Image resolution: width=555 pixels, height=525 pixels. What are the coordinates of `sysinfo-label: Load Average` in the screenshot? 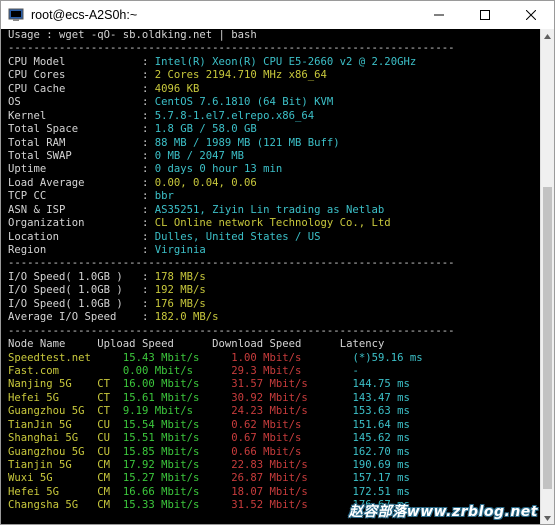 It's located at (65, 182).